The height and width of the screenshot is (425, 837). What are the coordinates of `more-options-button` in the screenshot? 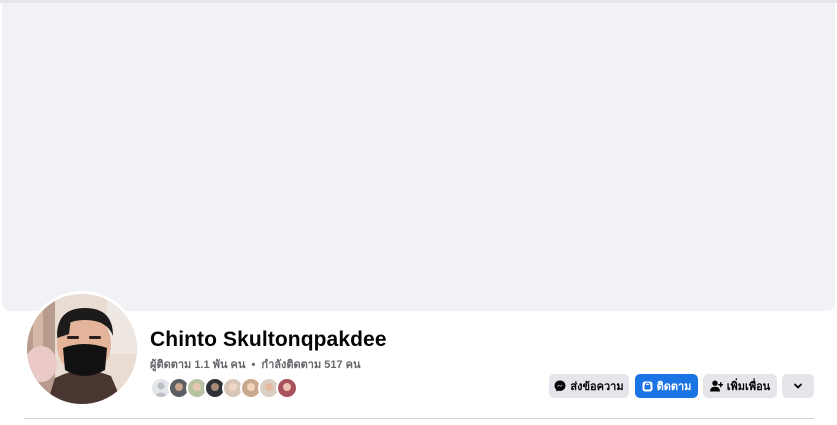 It's located at (798, 386).